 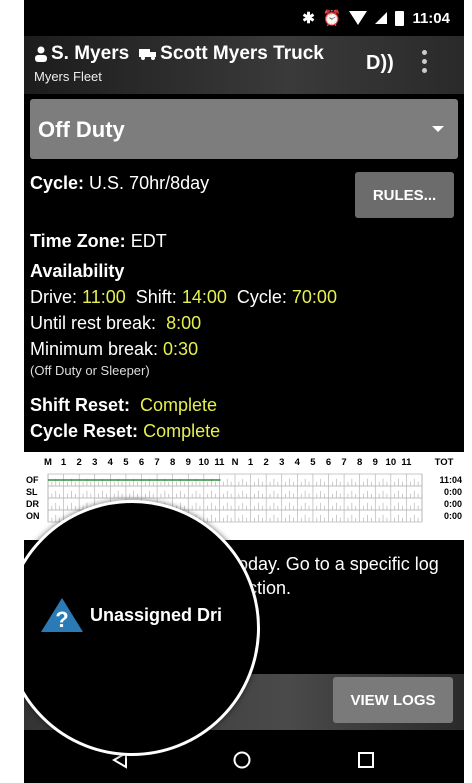 What do you see at coordinates (381, 18) in the screenshot?
I see `cellular-icon` at bounding box center [381, 18].